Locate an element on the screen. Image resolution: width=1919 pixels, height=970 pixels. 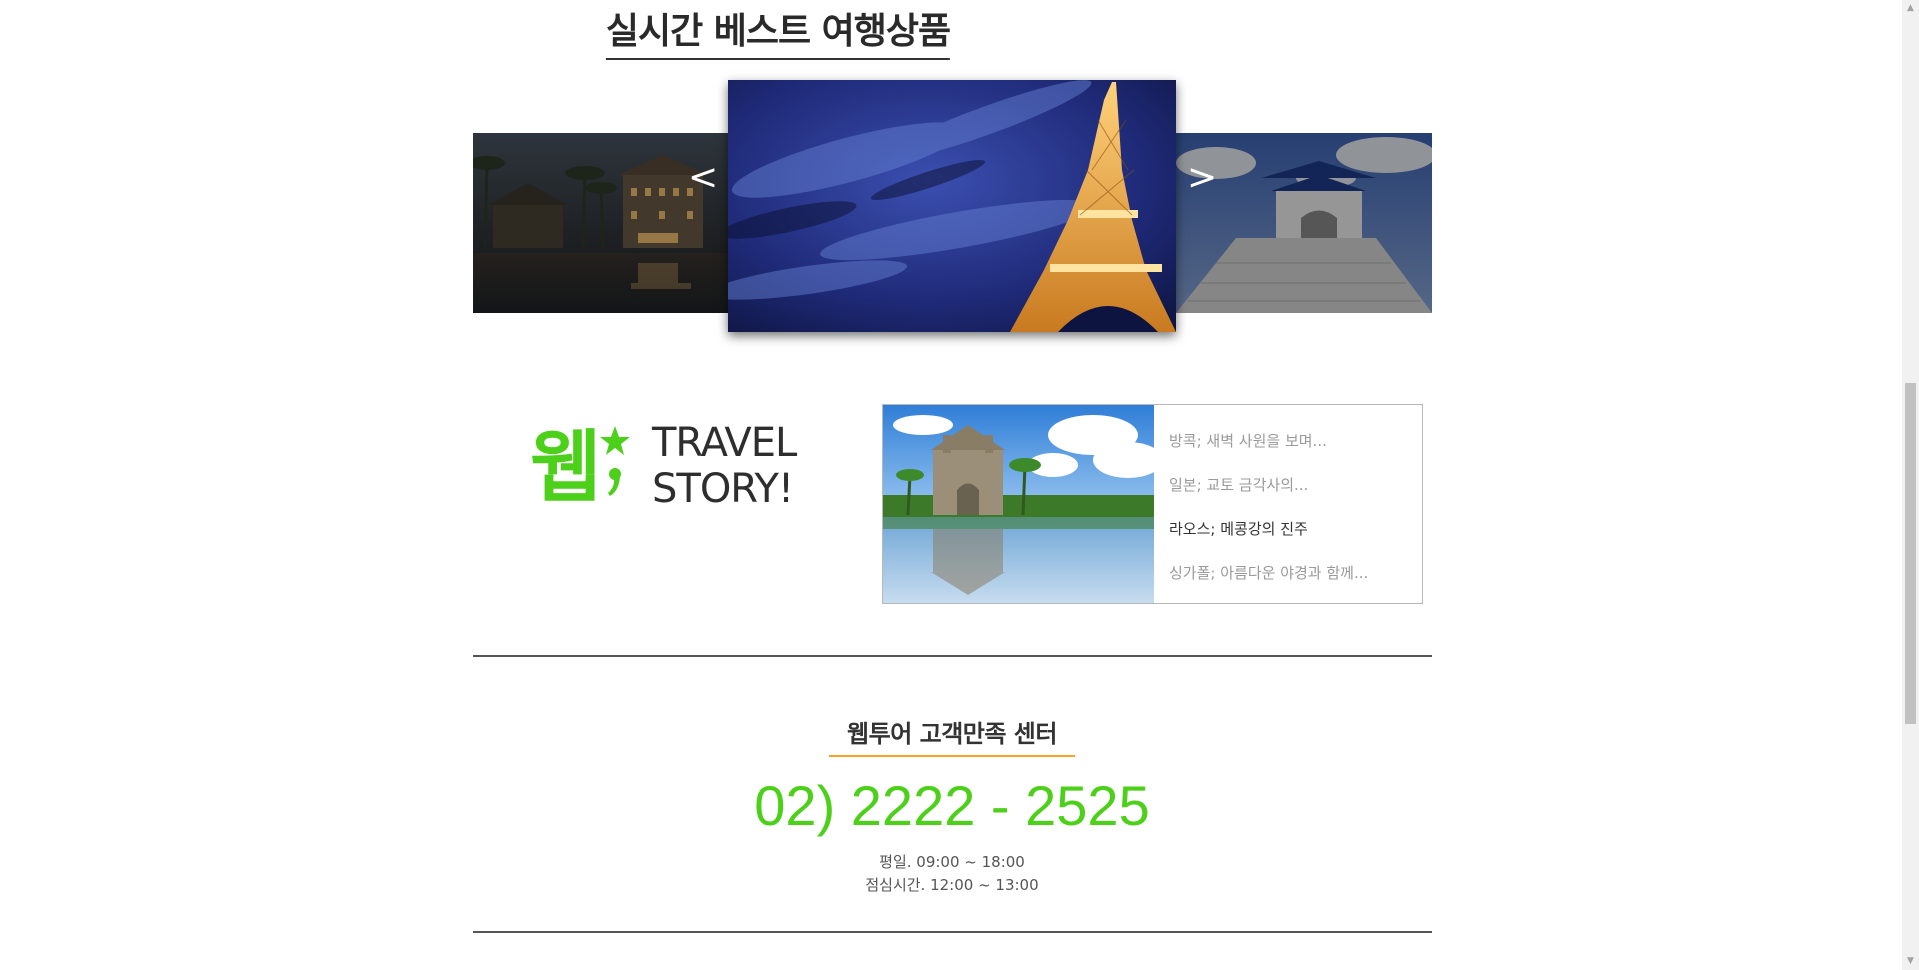
scrollbar-thumb is located at coordinates (1910, 553).